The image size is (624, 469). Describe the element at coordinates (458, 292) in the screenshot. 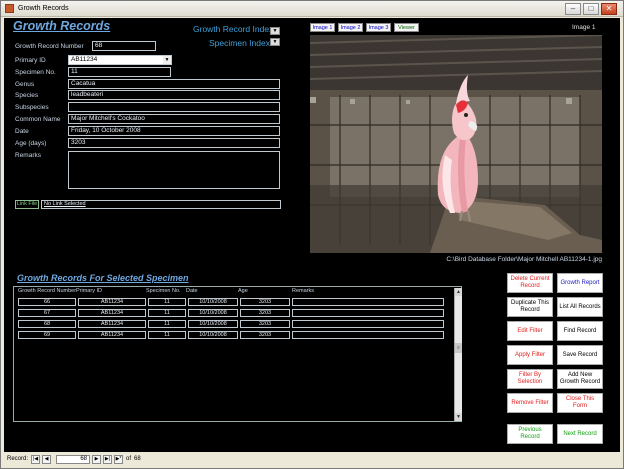

I see `scroll-up-icon: ▲` at that location.